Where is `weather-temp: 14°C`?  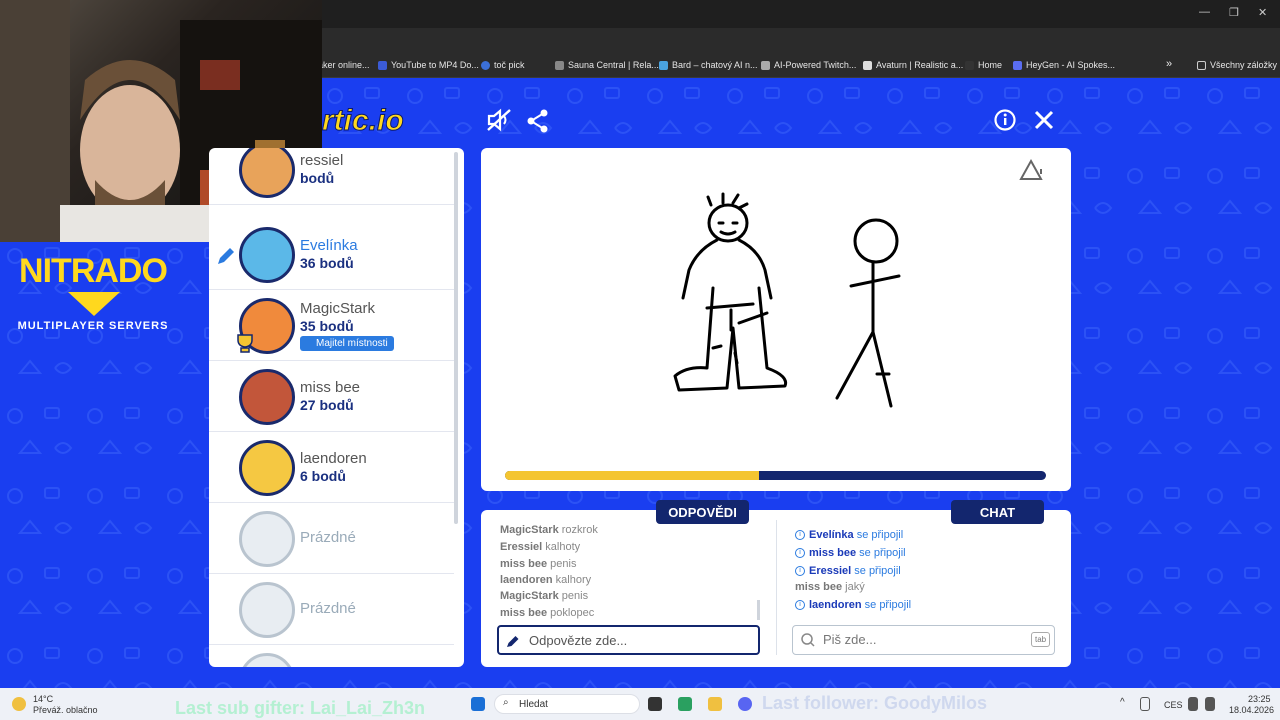 weather-temp: 14°C is located at coordinates (43, 699).